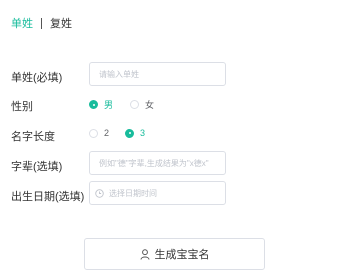 The width and height of the screenshot is (350, 280). Describe the element at coordinates (107, 133) in the screenshot. I see `name-length-option-2: 2` at that location.